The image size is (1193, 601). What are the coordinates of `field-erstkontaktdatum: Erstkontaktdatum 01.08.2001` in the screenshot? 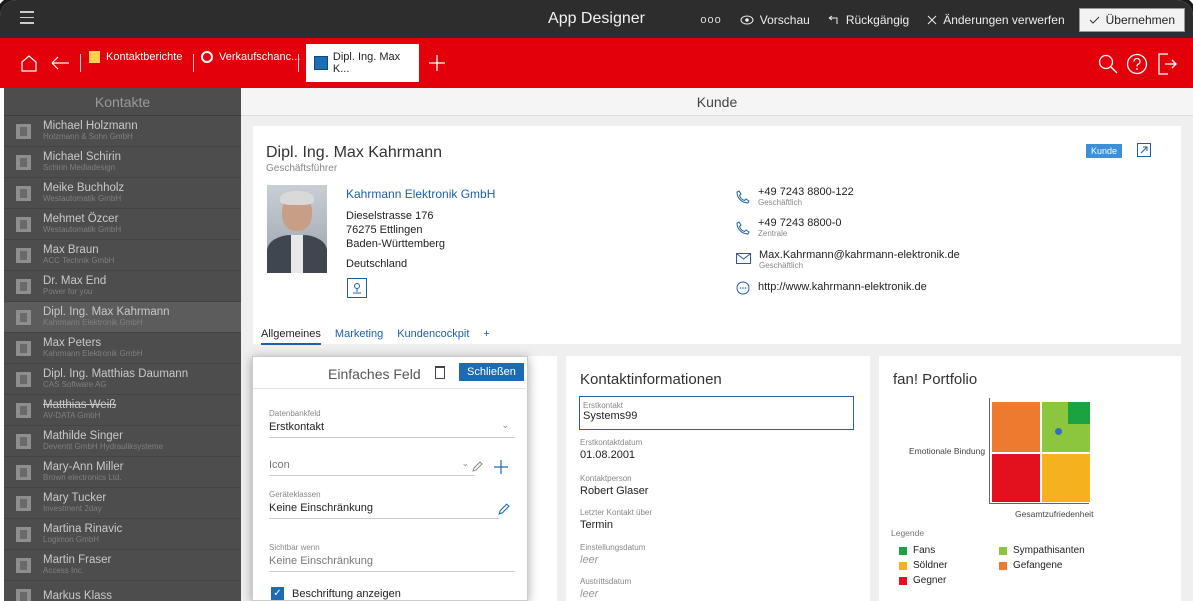 It's located at (611, 449).